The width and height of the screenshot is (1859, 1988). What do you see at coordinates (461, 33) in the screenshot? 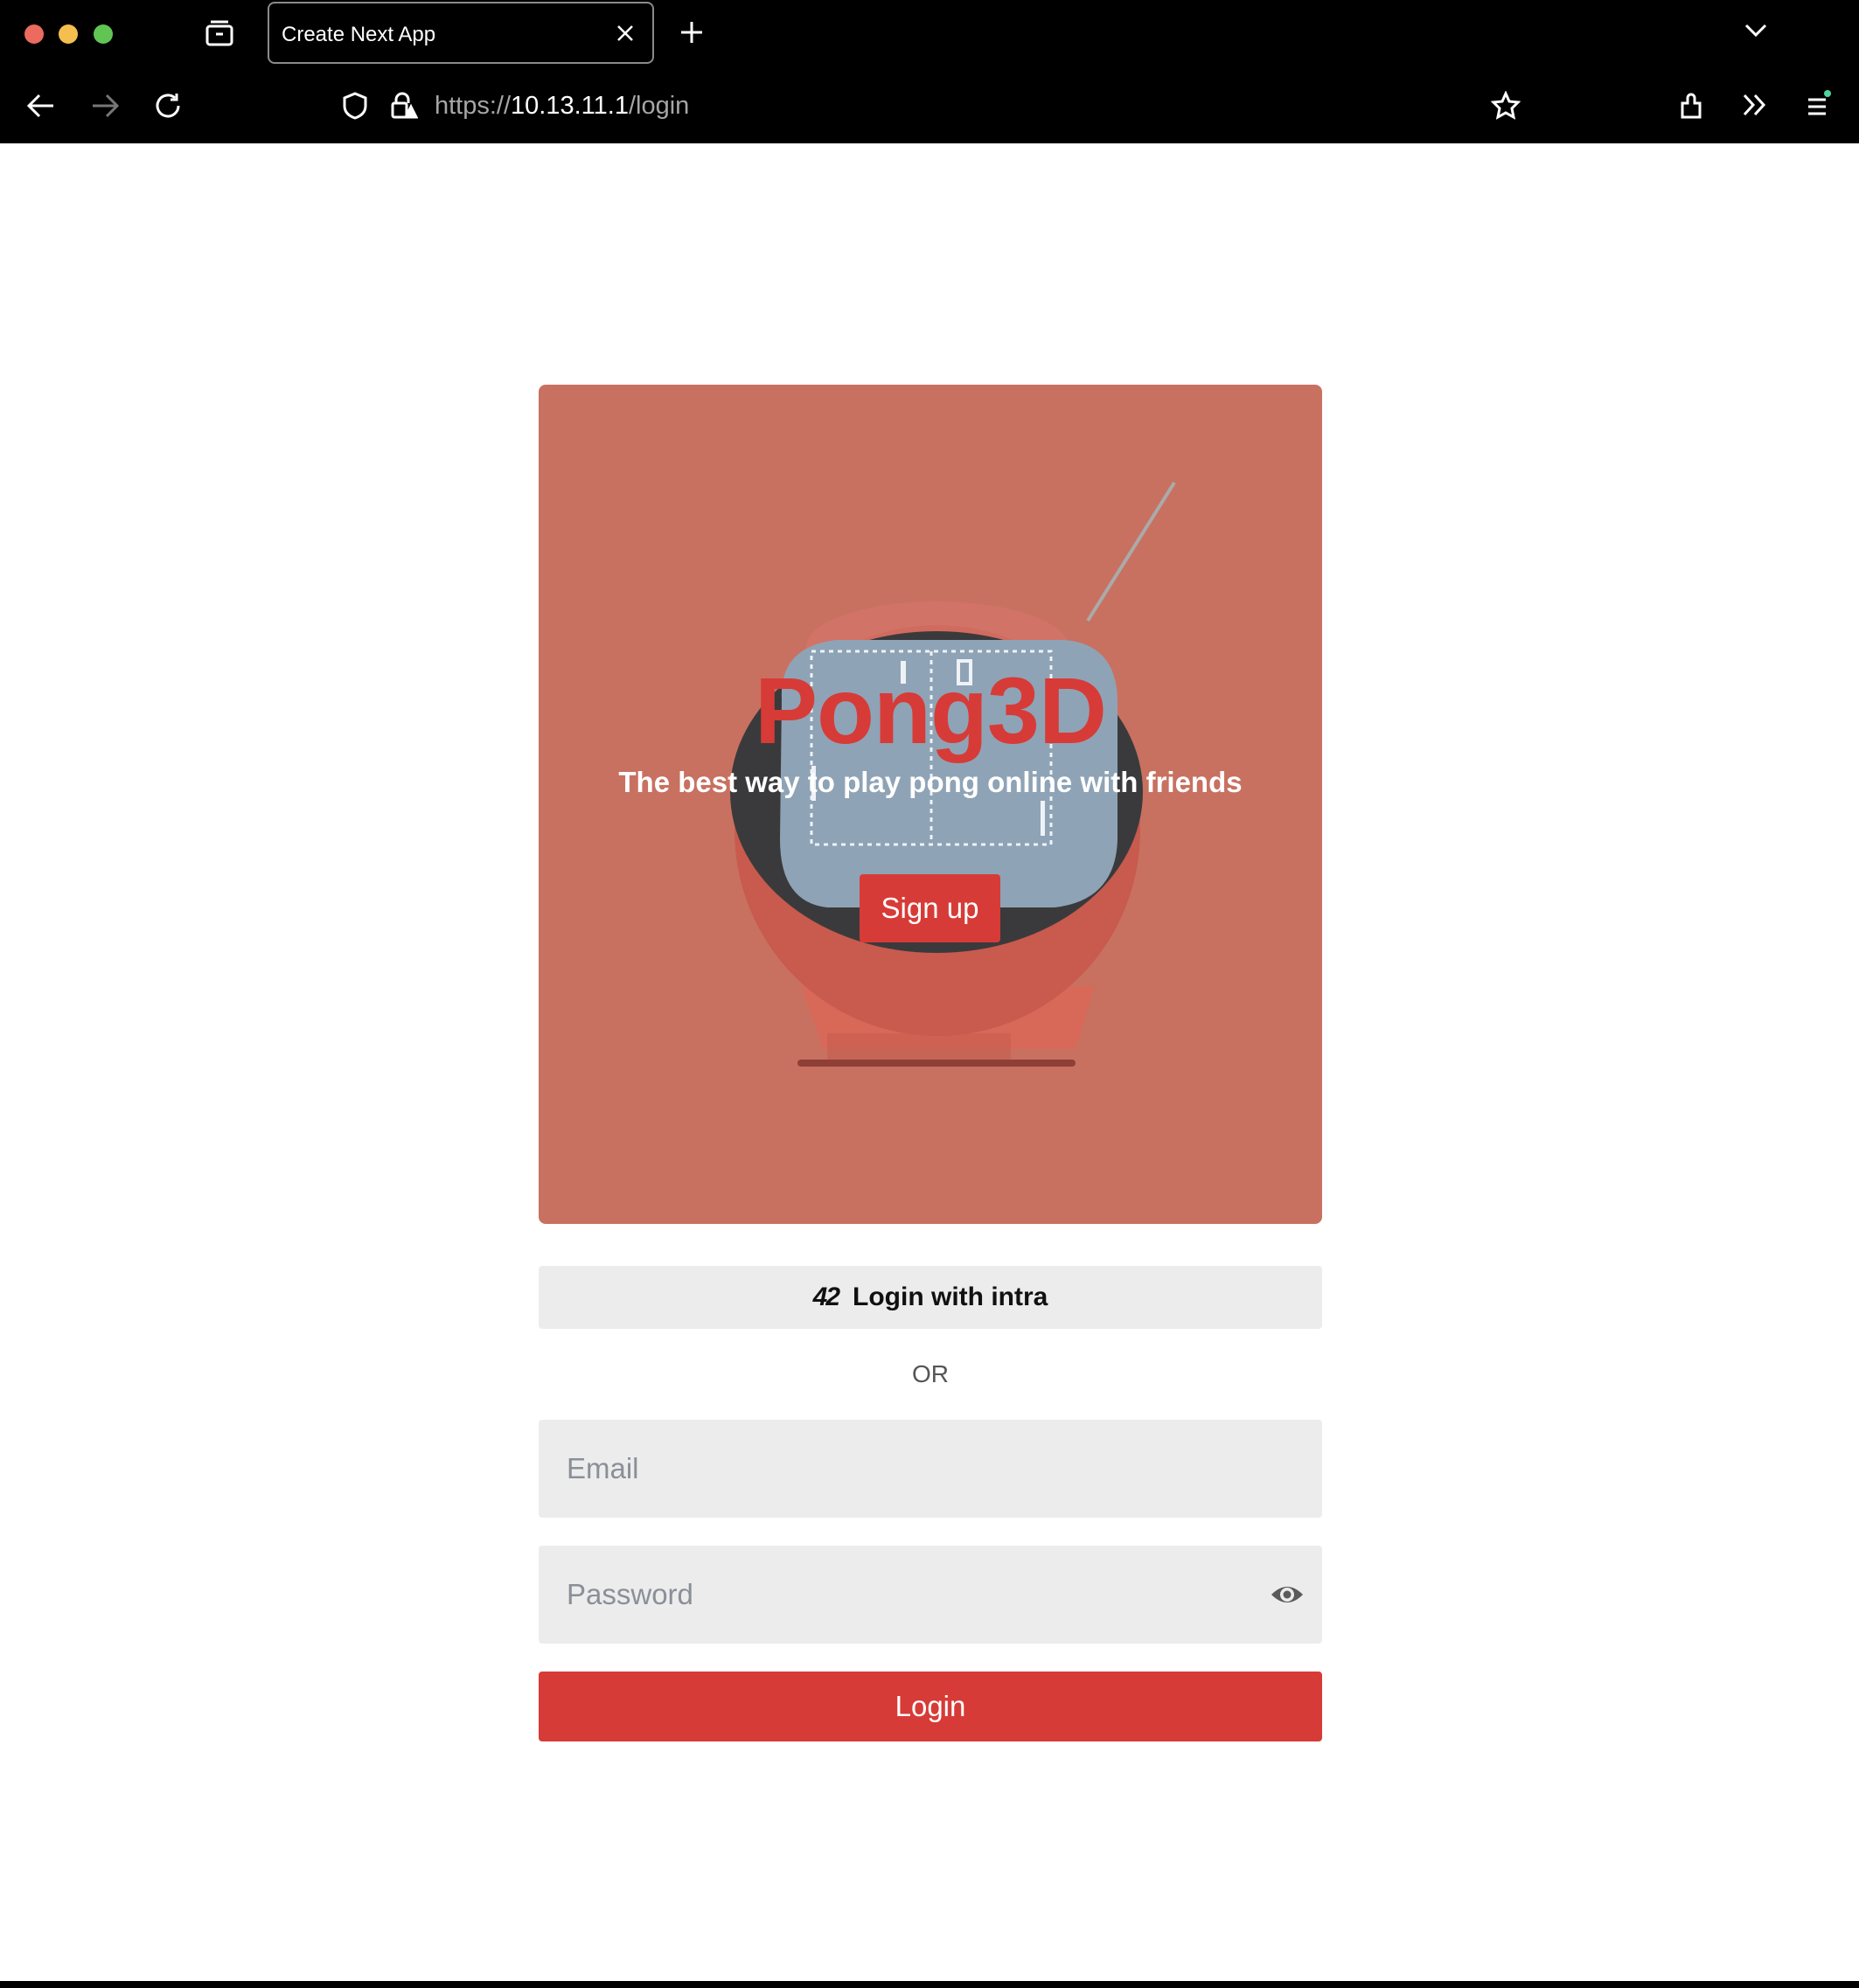
I see `browser-tab: Create Next App` at bounding box center [461, 33].